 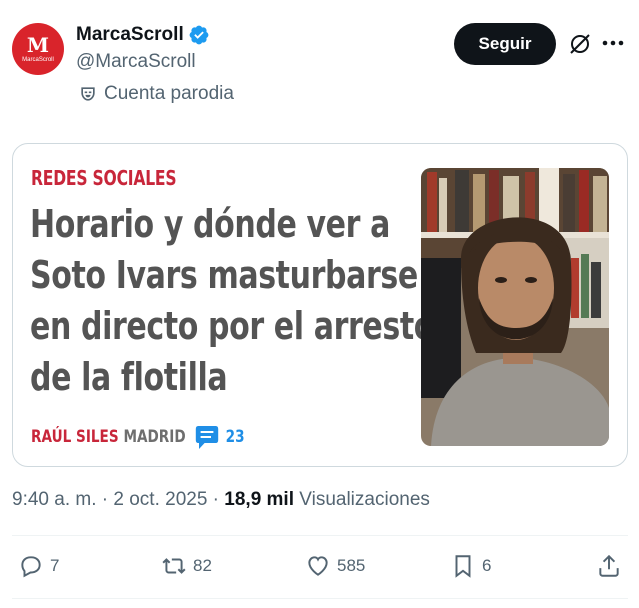 What do you see at coordinates (88, 94) in the screenshot?
I see `parody-mask-icon` at bounding box center [88, 94].